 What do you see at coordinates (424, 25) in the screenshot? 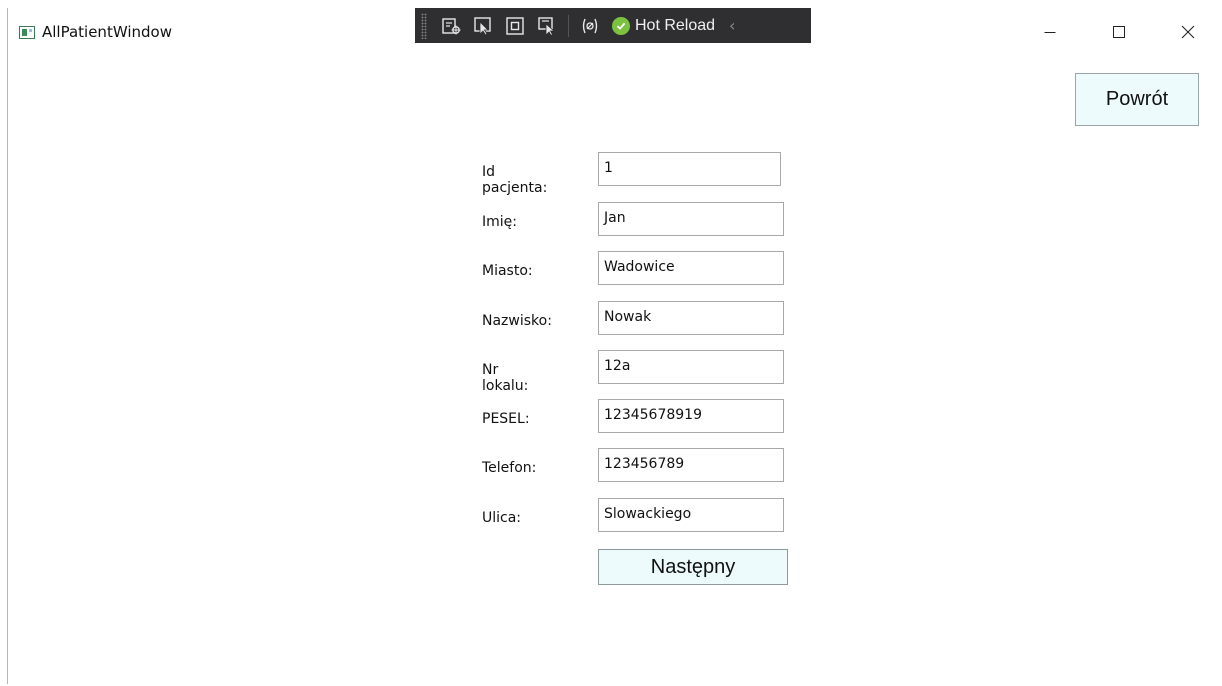
I see `toolbar-grip-icon` at bounding box center [424, 25].